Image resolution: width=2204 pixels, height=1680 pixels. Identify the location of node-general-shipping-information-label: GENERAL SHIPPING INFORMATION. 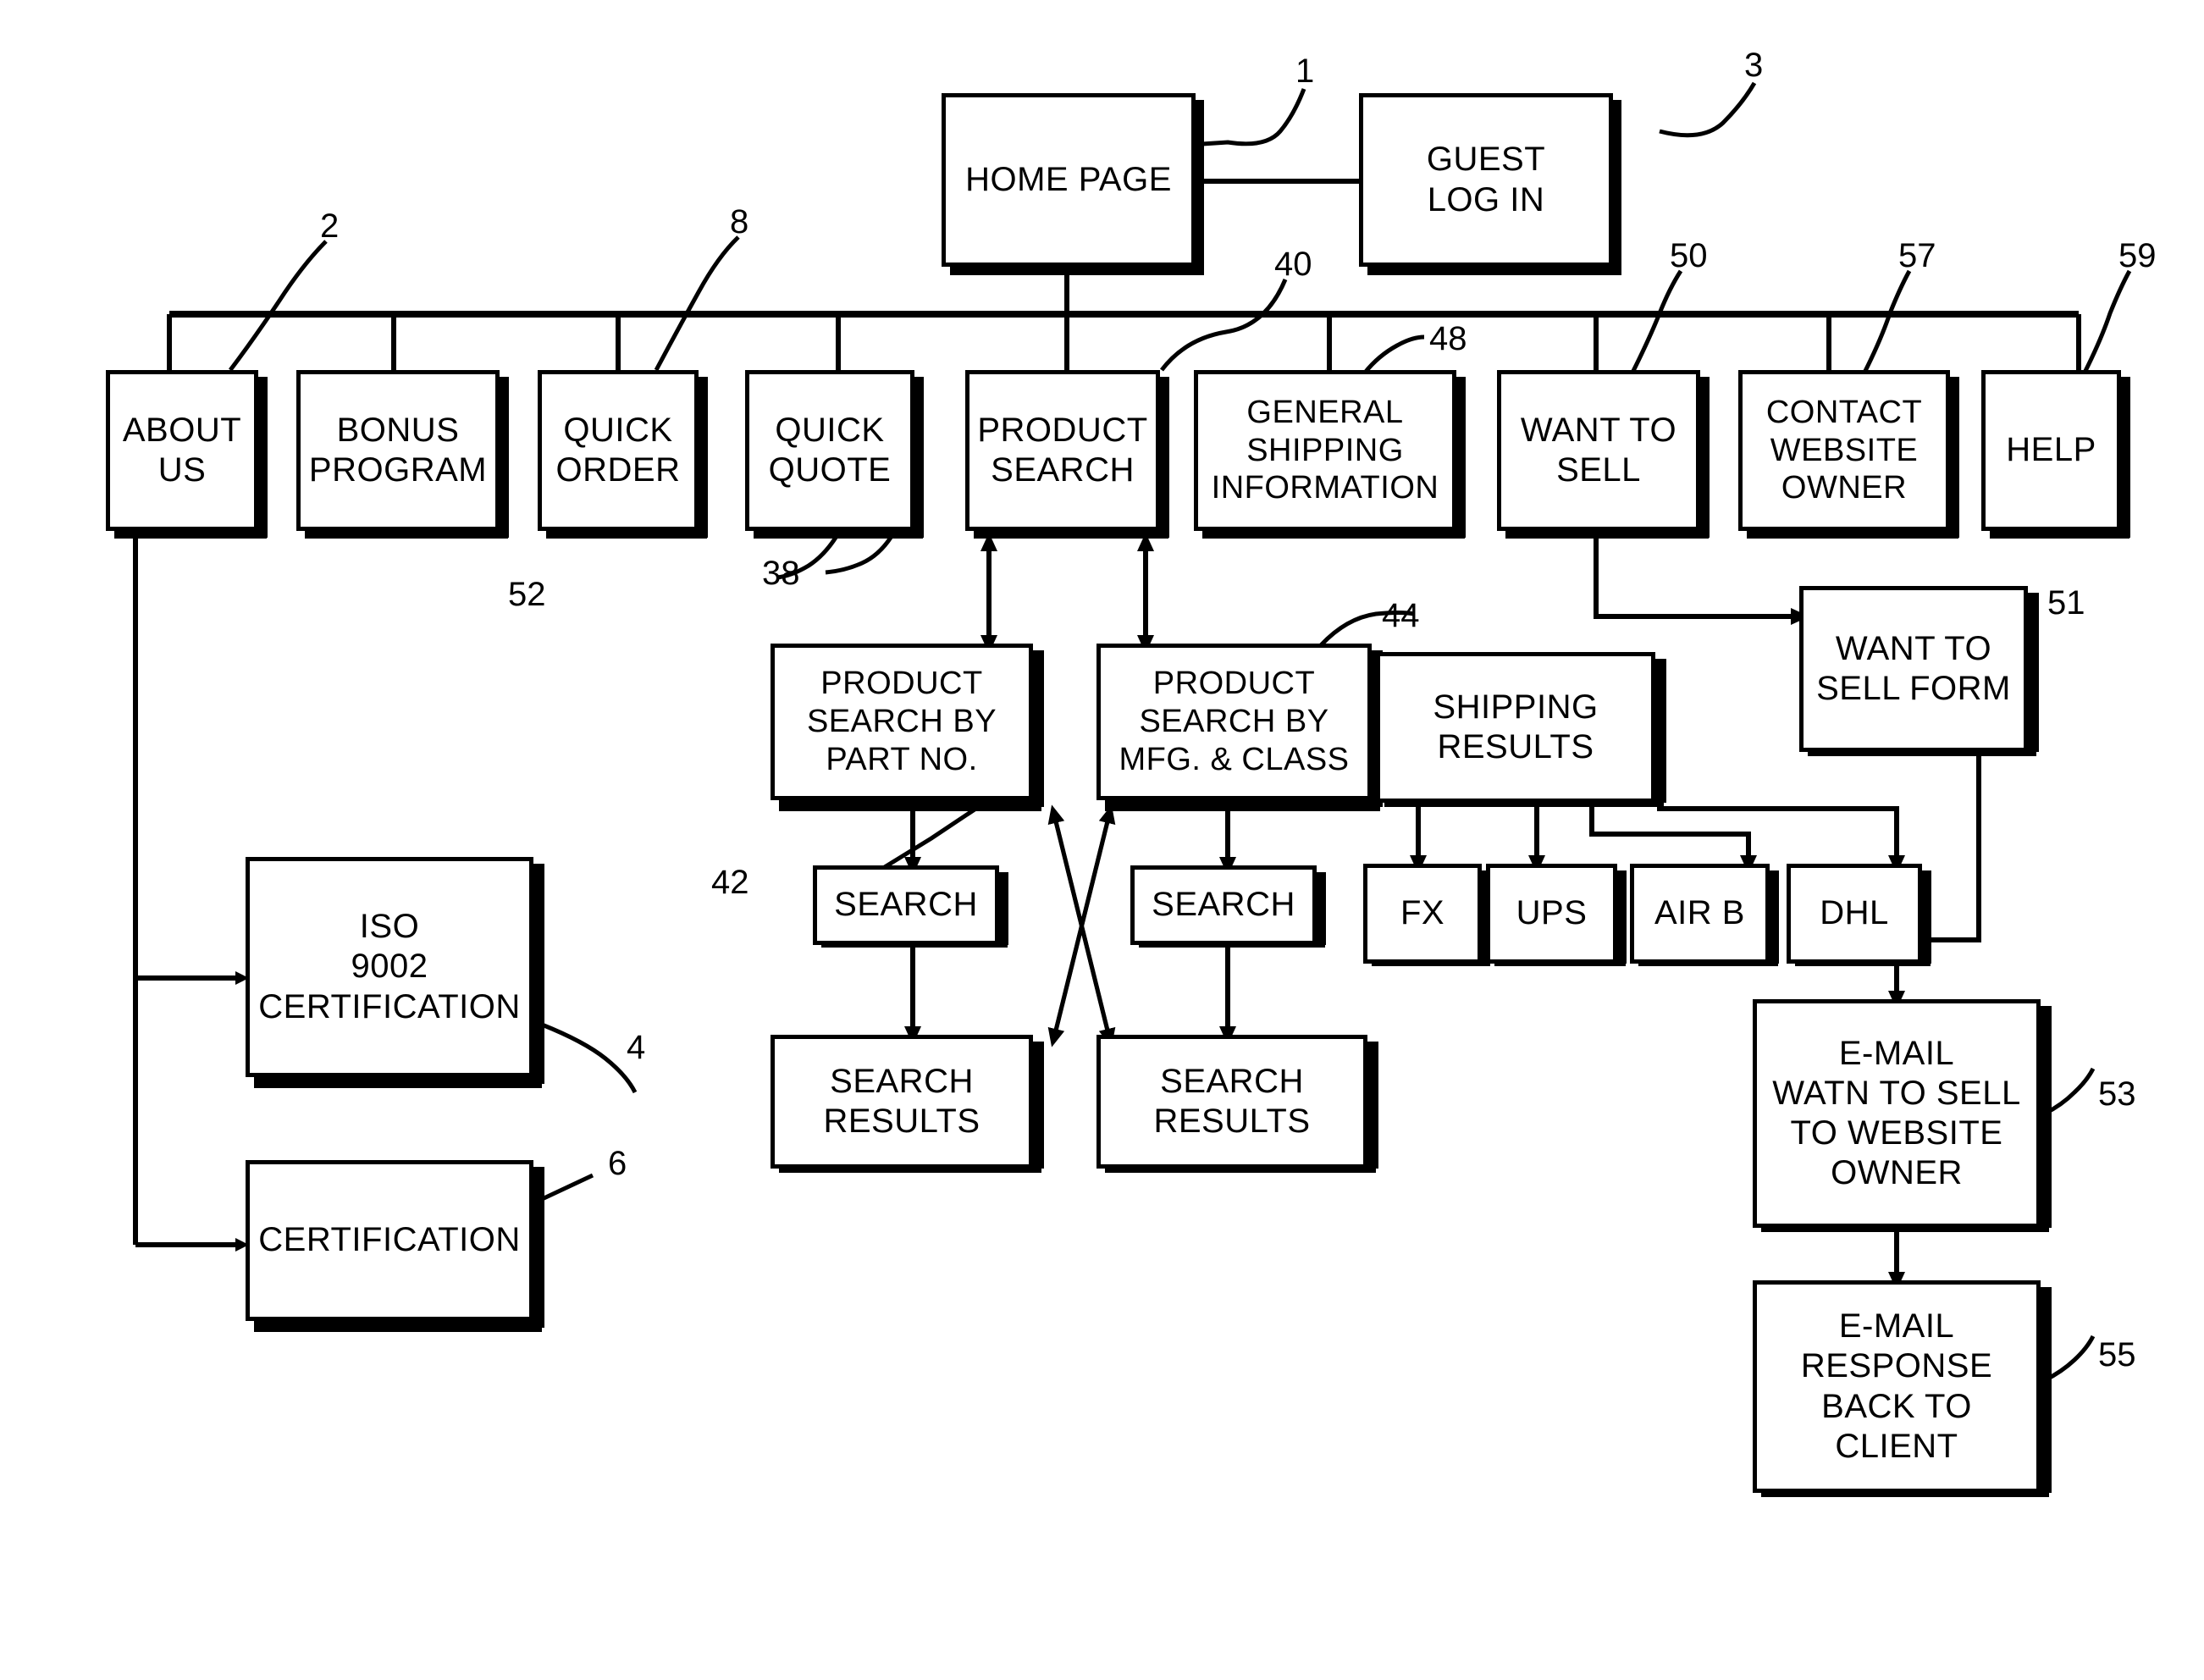
(1325, 450).